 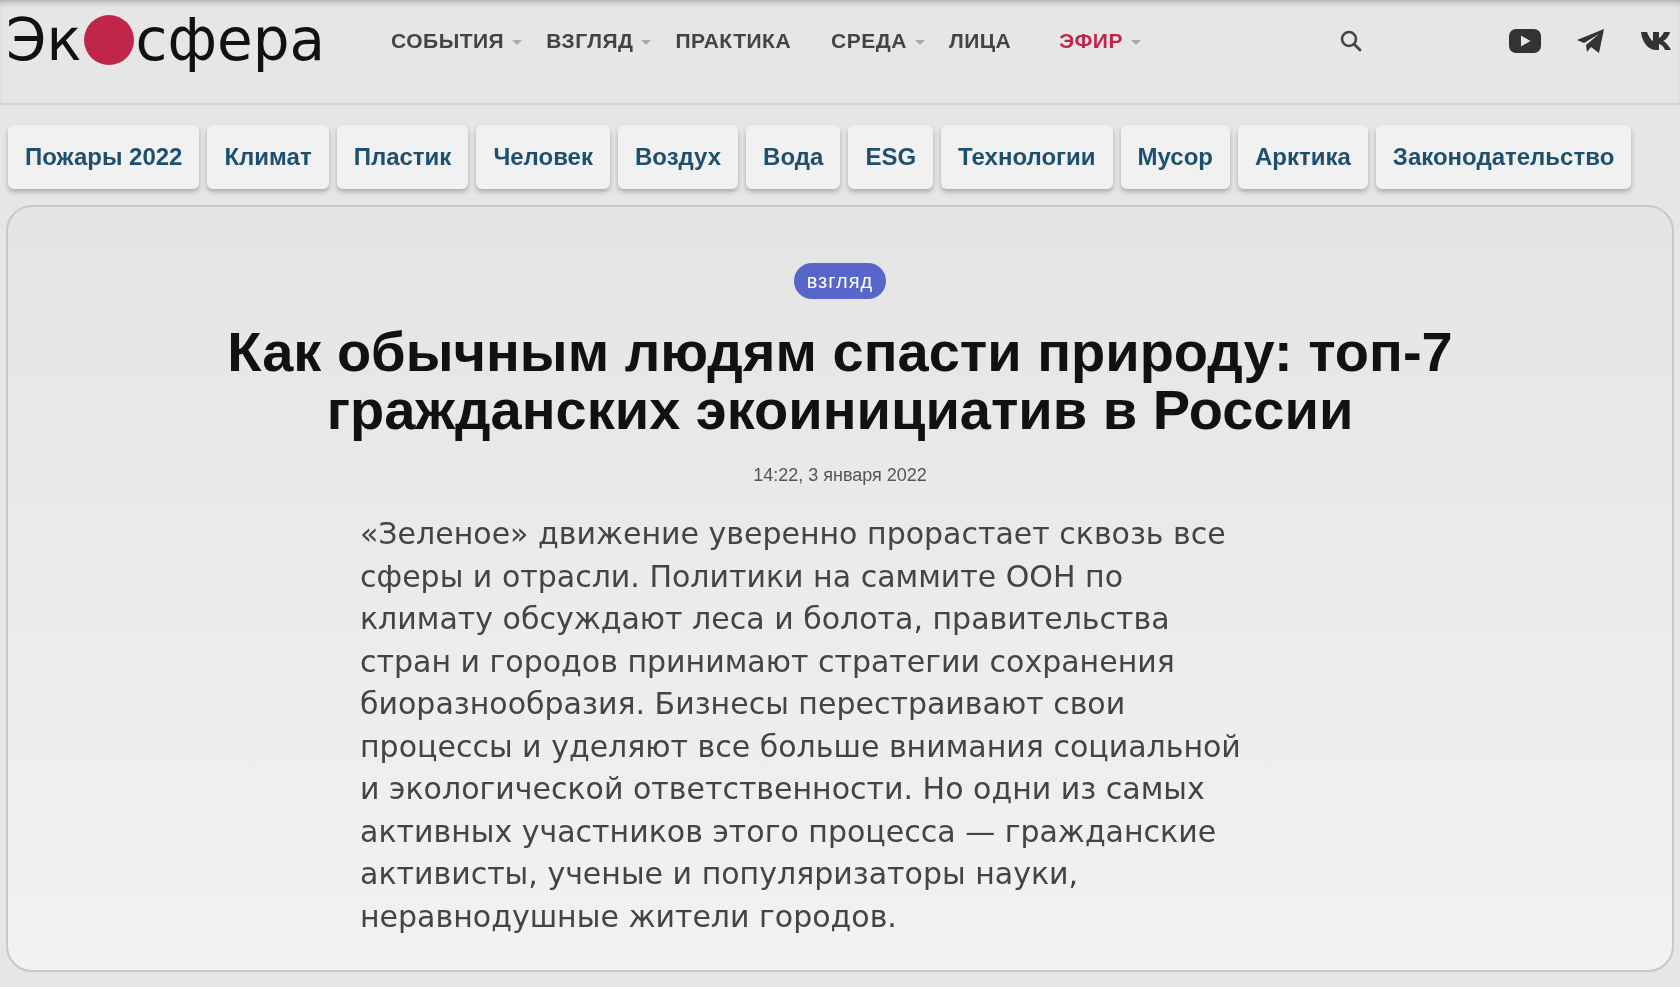 I want to click on vk-icon, so click(x=1656, y=40).